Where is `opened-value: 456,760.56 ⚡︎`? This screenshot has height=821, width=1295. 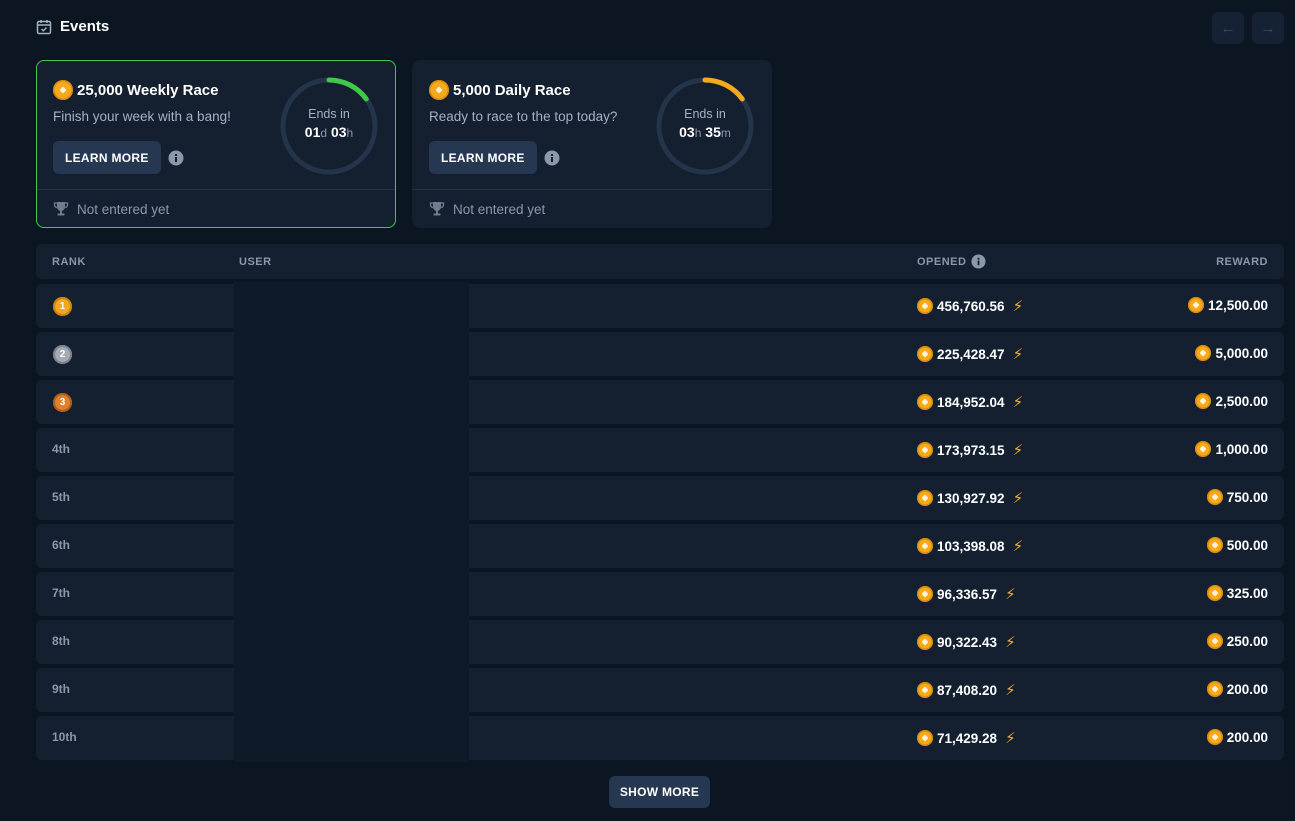
opened-value: 456,760.56 ⚡︎ is located at coordinates (970, 306).